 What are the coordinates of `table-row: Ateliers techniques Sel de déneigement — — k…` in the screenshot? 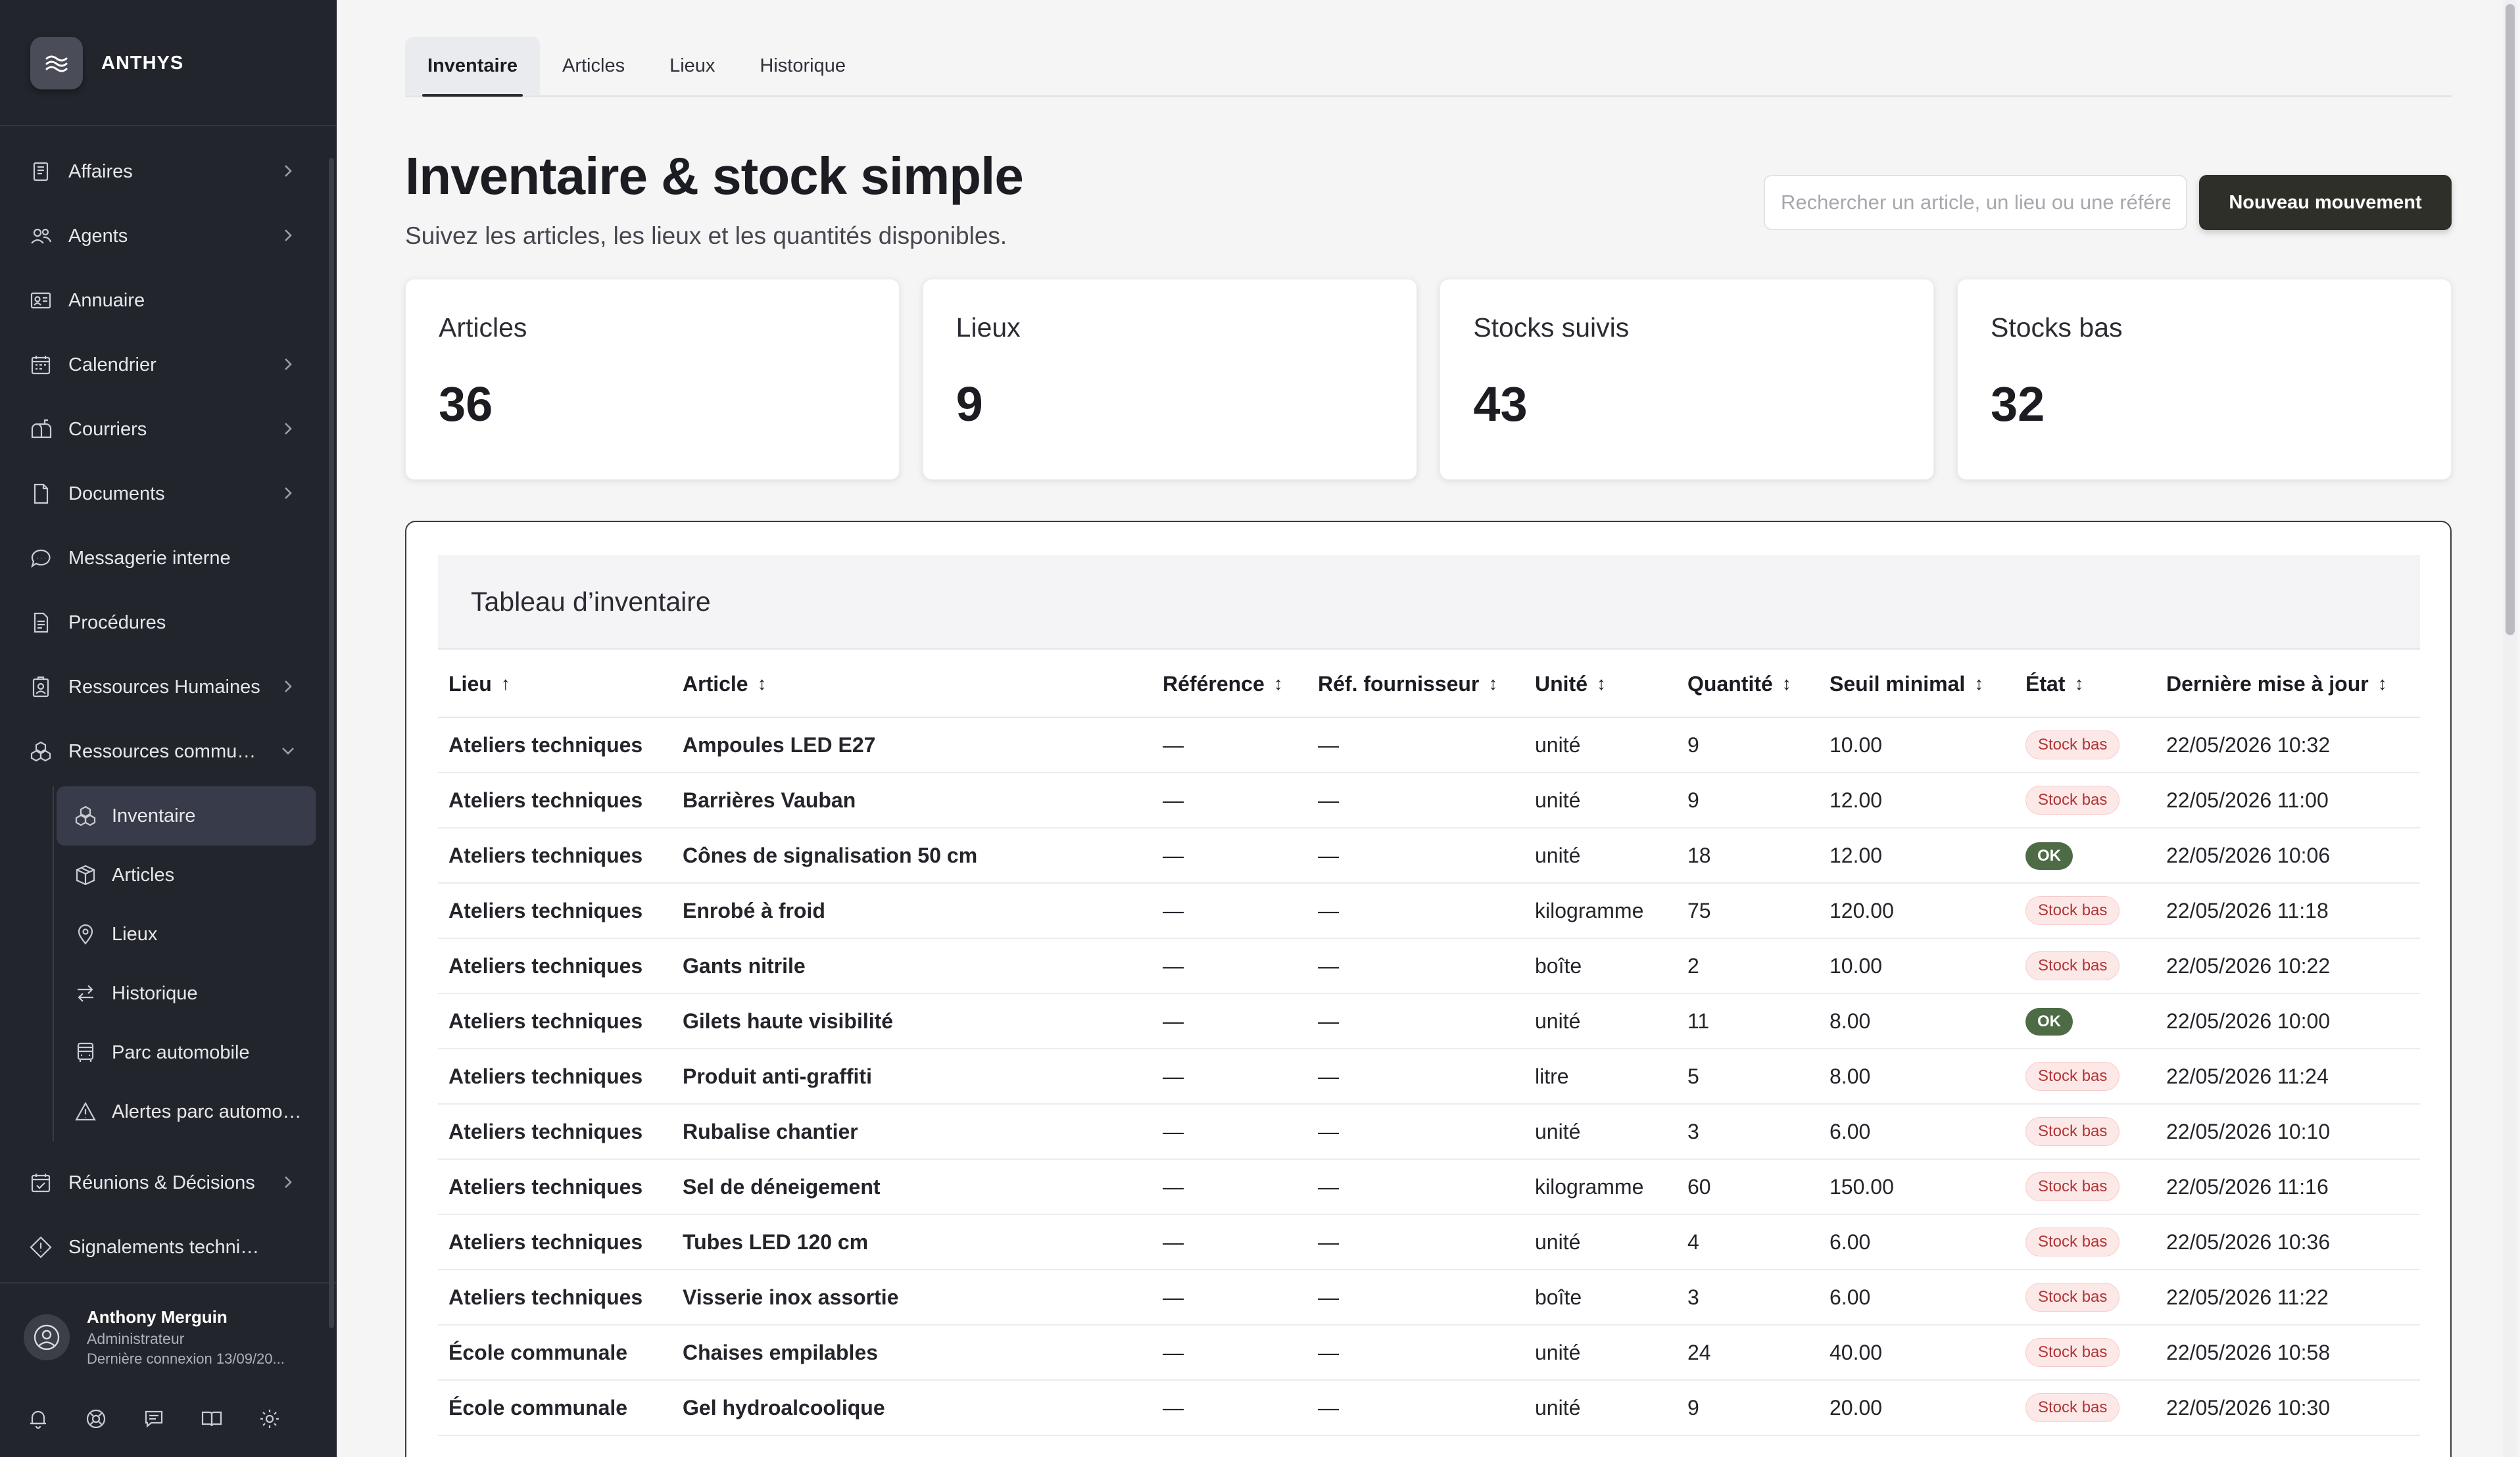 It's located at (1429, 1187).